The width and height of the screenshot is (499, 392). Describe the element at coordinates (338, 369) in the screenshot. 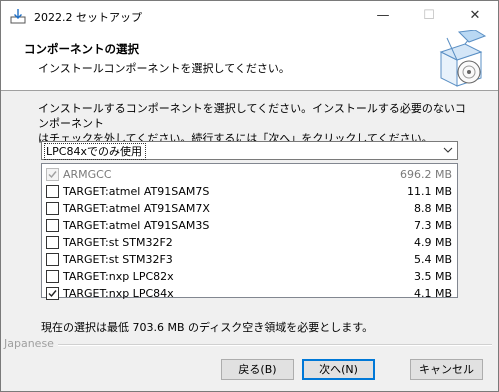

I see `next-button: 次へ(N)` at that location.